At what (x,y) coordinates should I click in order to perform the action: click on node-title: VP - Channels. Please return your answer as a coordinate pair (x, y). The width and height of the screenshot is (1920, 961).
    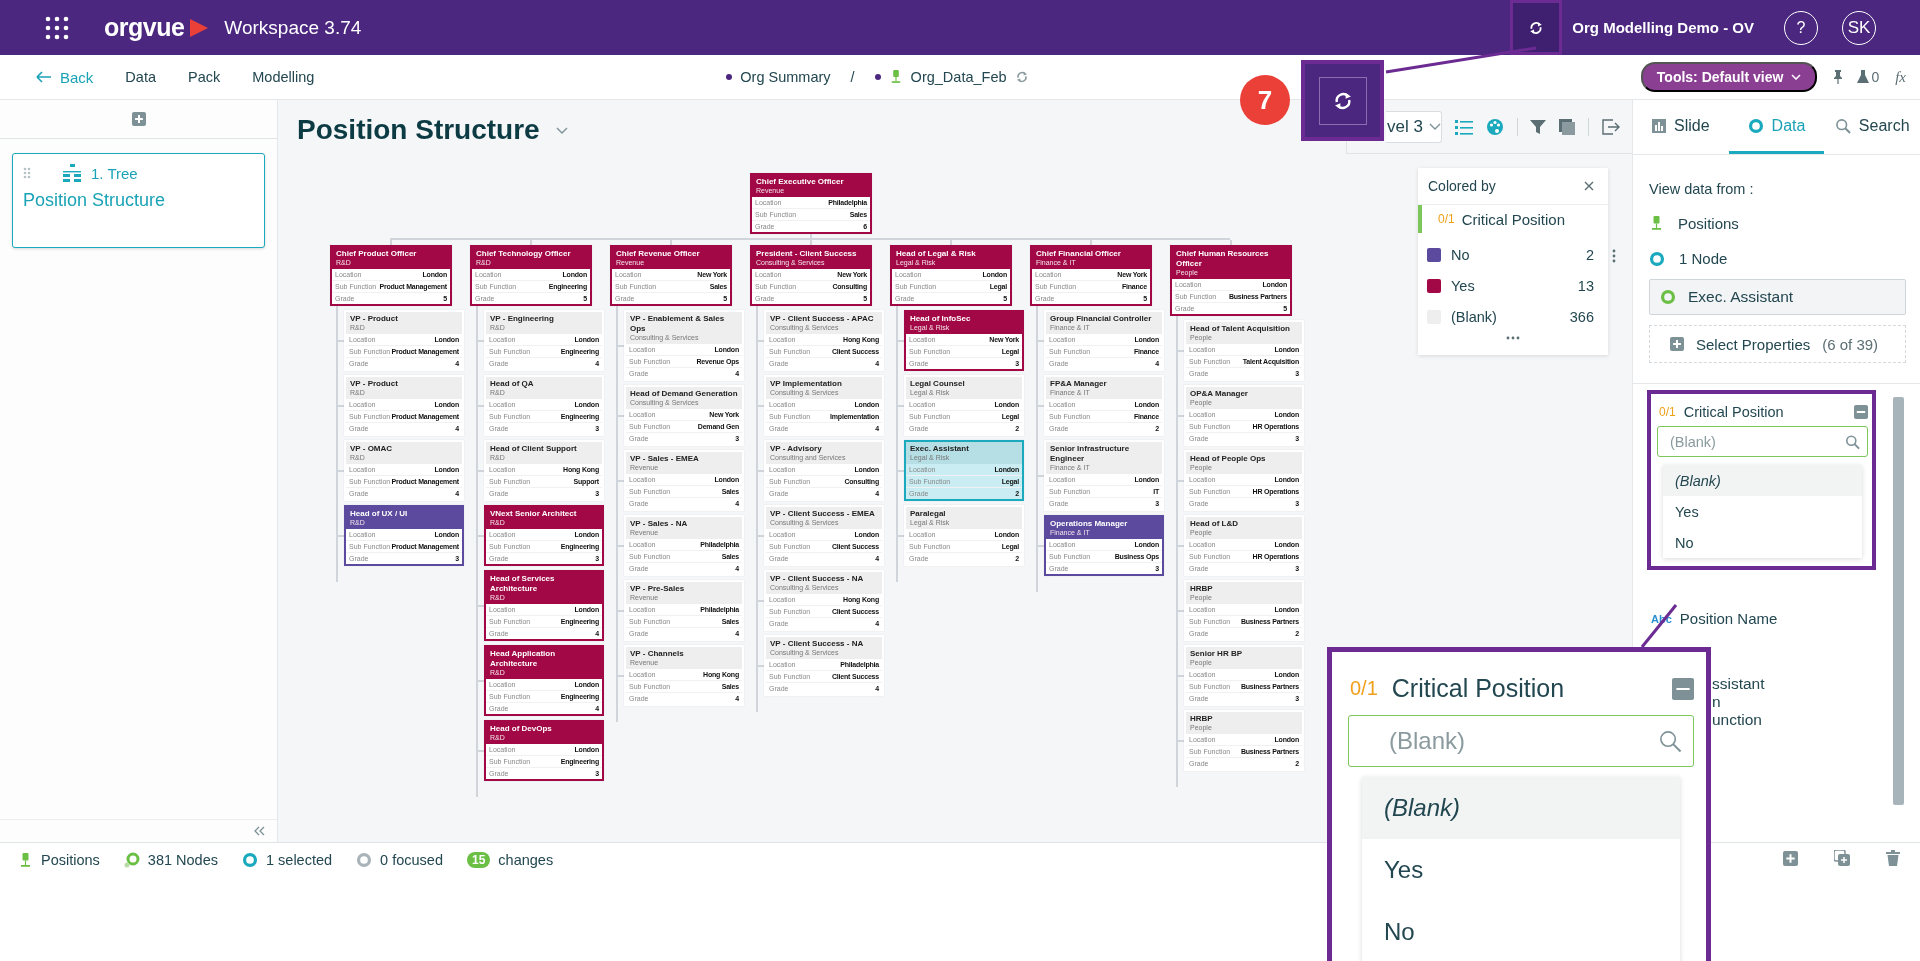
    Looking at the image, I should click on (657, 654).